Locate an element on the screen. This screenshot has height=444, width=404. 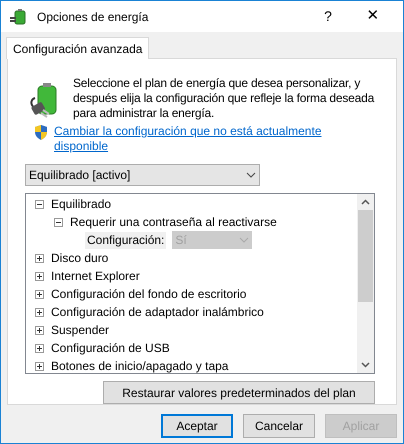
description-text: Seleccione el plan de energía que desea personalizar, y después elija la configuración que refleje la forma deseada para administrar la energía. is located at coordinates (224, 98).